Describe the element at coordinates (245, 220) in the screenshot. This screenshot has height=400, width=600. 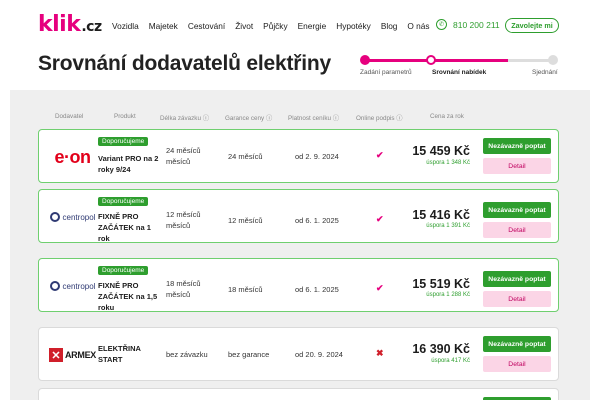
I see `guarantee-value: 12 měsíců` at that location.